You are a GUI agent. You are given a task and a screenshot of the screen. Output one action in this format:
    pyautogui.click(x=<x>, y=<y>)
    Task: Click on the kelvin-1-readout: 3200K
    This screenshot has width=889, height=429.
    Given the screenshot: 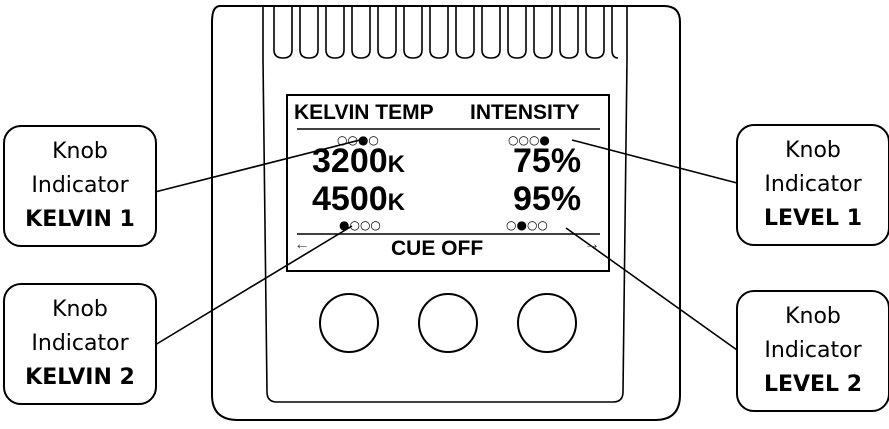 What is the action you would take?
    pyautogui.click(x=358, y=161)
    